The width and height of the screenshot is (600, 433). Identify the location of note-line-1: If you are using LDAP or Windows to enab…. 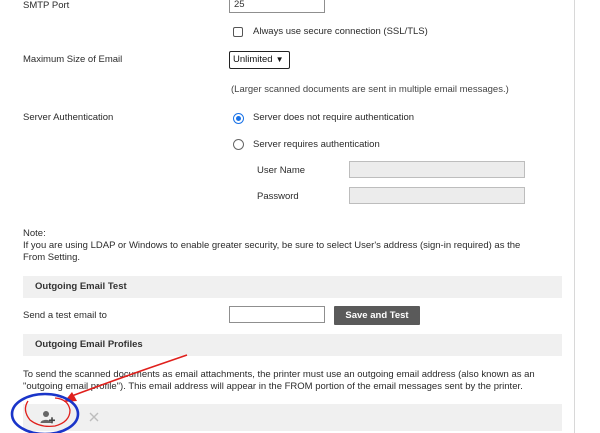
(272, 245).